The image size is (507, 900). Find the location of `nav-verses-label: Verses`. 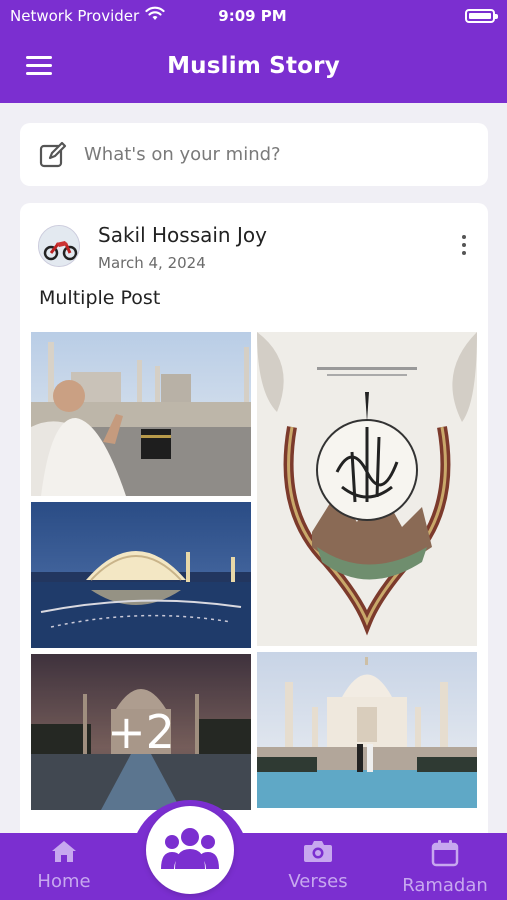

nav-verses-label: Verses is located at coordinates (318, 881).